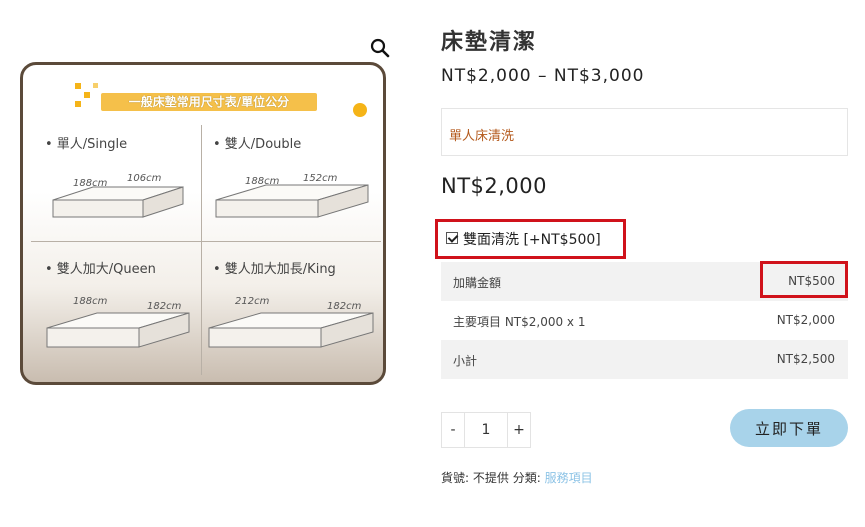 Image resolution: width=865 pixels, height=527 pixels. What do you see at coordinates (320, 178) in the screenshot?
I see `dim-double-width: 152cm` at bounding box center [320, 178].